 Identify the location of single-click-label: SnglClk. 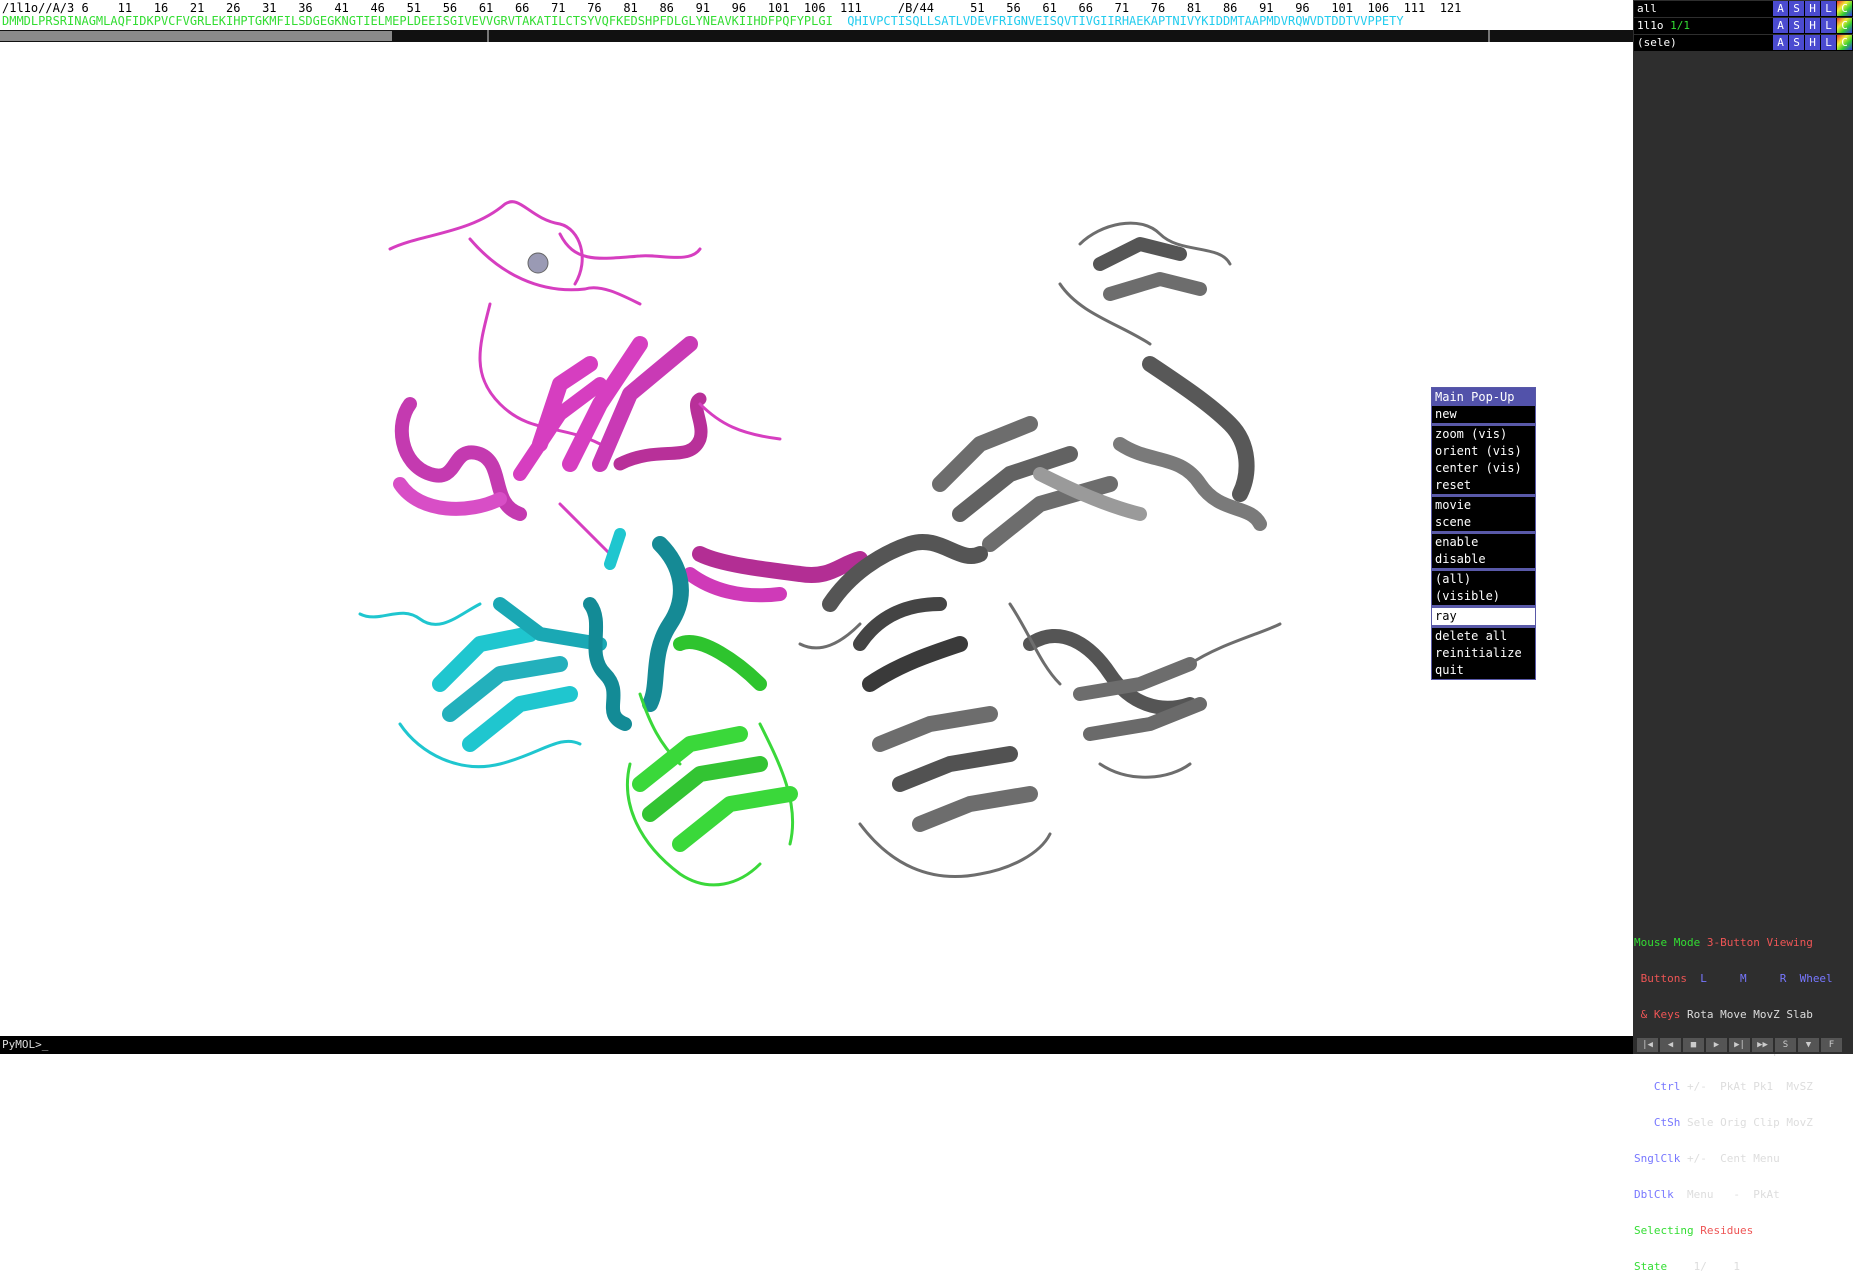
(1657, 1158).